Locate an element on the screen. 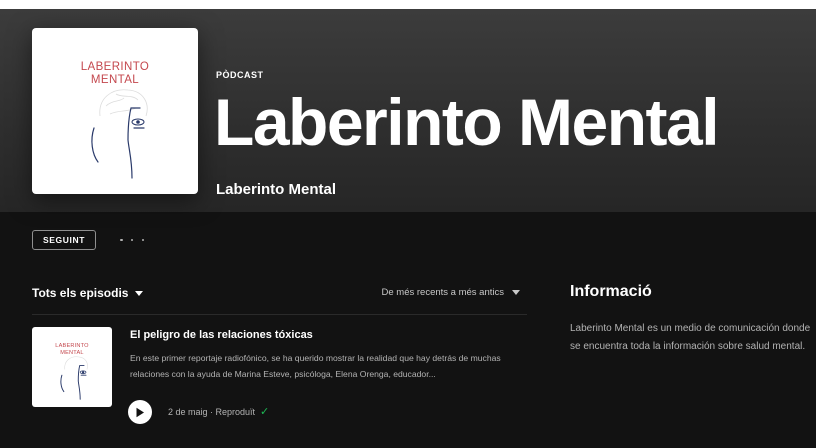 This screenshot has width=816, height=448. episodes-filter-dropdown: Tots els episodis is located at coordinates (88, 293).